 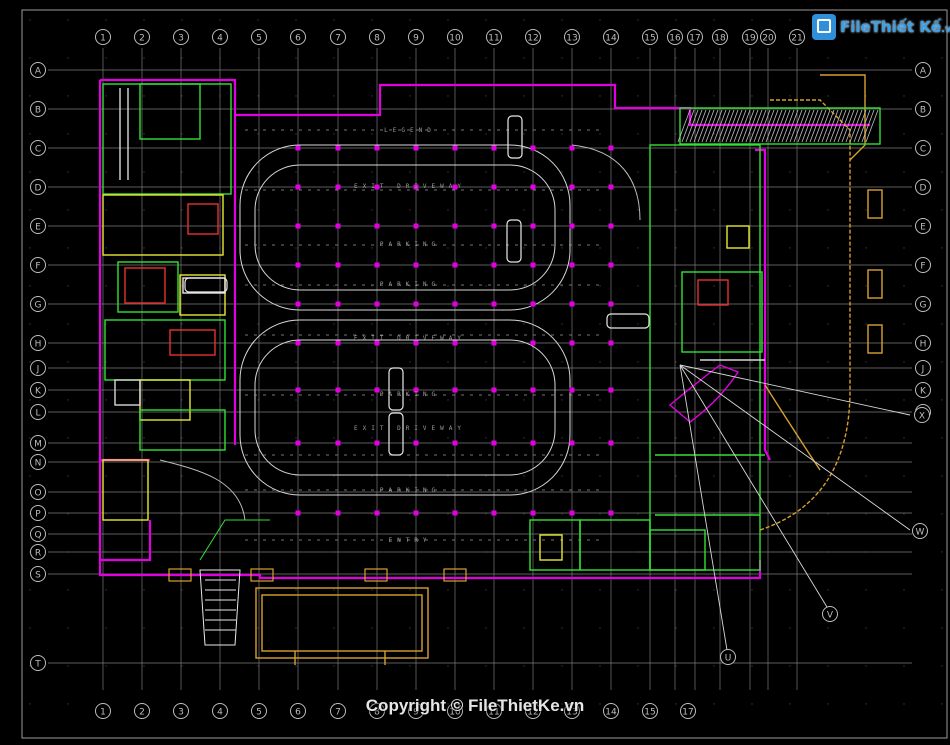 What do you see at coordinates (920, 533) in the screenshot?
I see `callout-label: W` at bounding box center [920, 533].